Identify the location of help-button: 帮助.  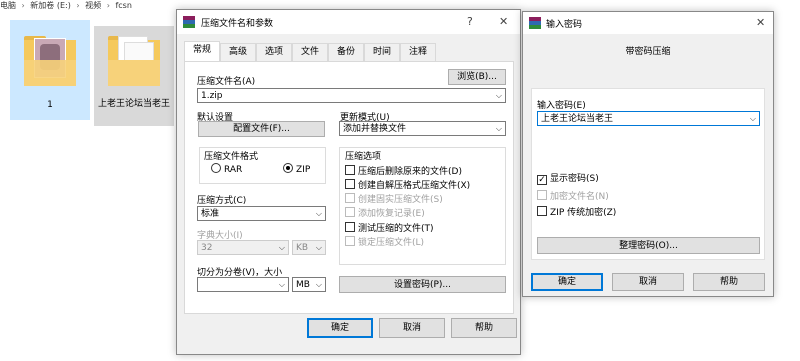
(729, 282).